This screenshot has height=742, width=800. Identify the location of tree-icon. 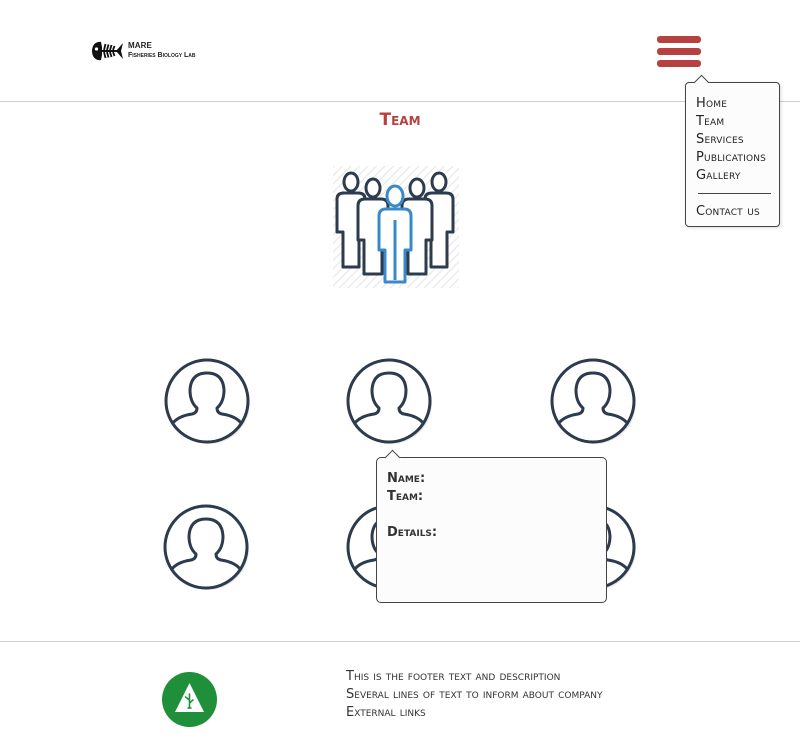
(189, 699).